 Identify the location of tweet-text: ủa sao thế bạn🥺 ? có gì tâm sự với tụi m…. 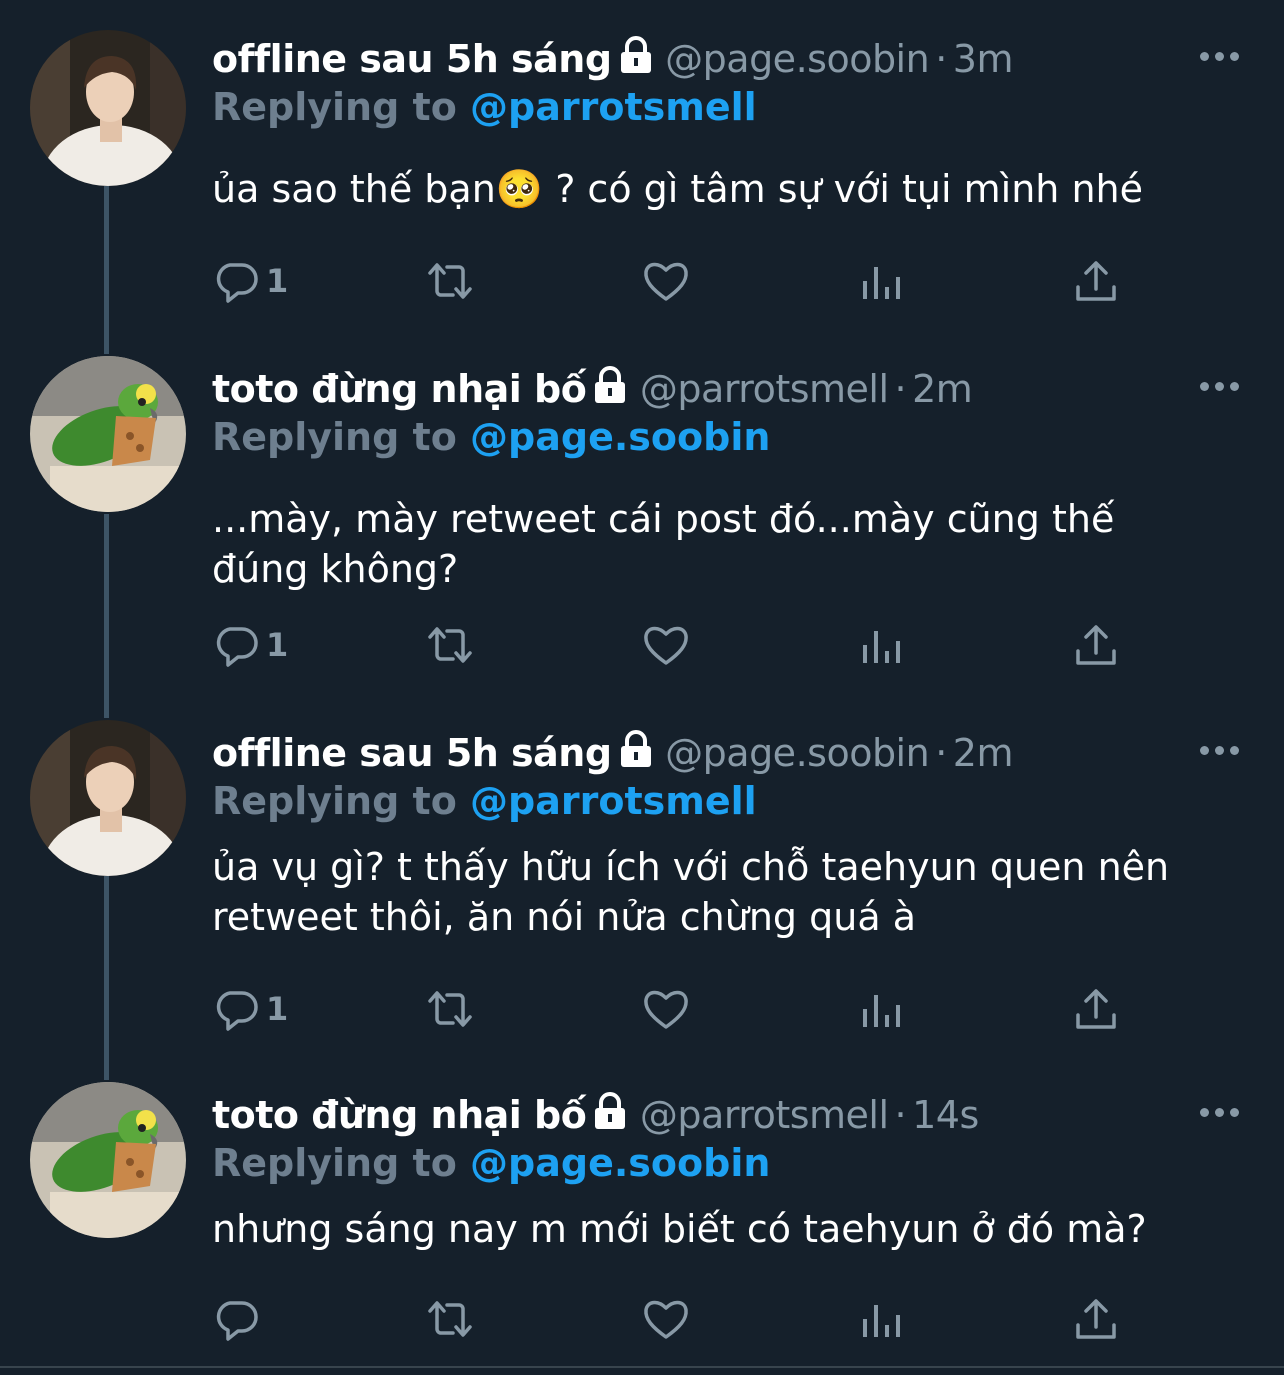
(678, 189).